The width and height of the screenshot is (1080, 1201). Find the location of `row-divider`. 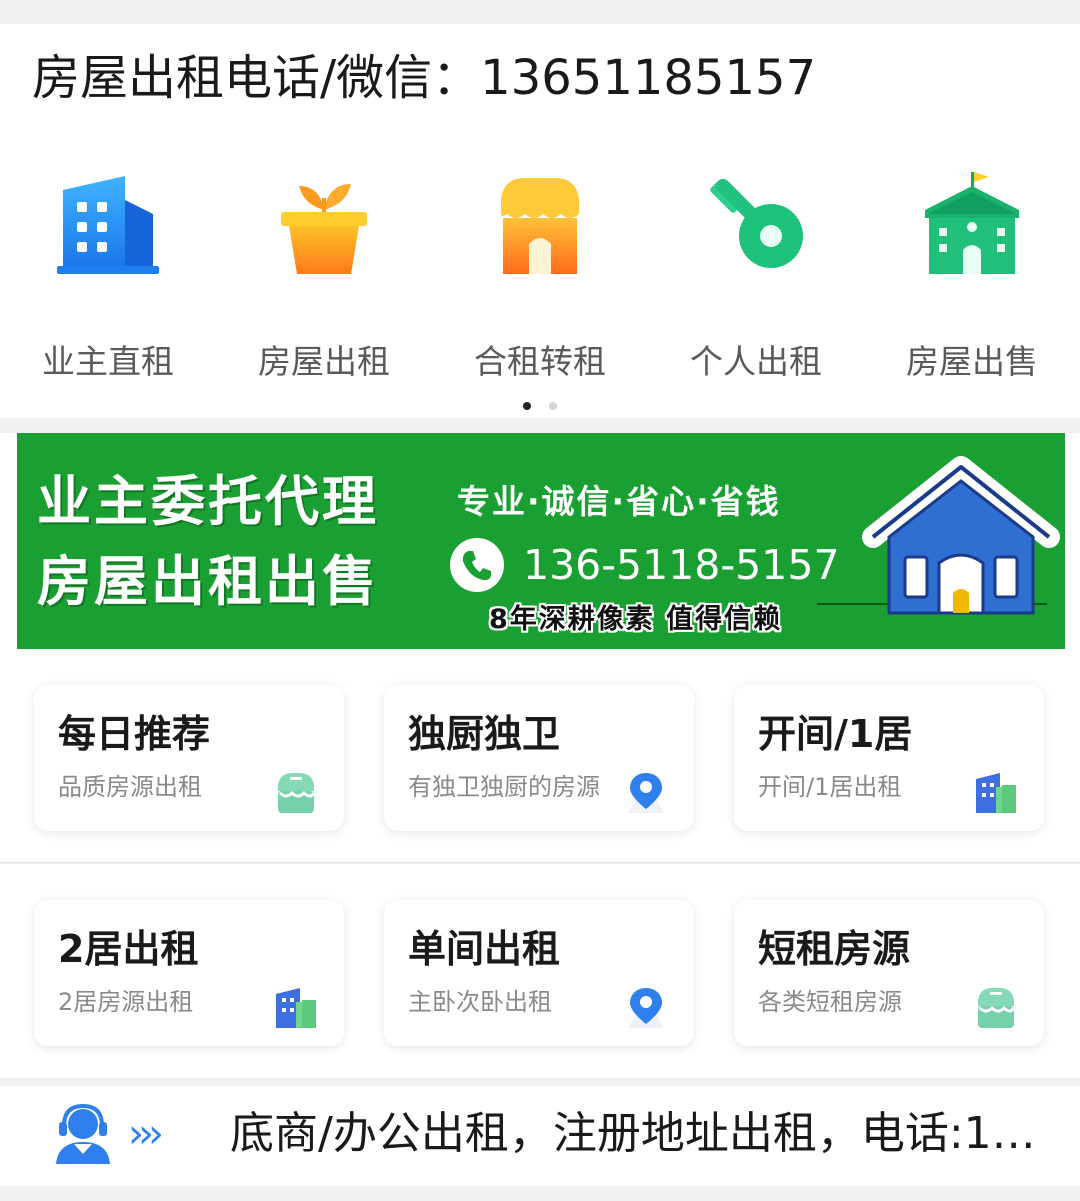

row-divider is located at coordinates (540, 862).